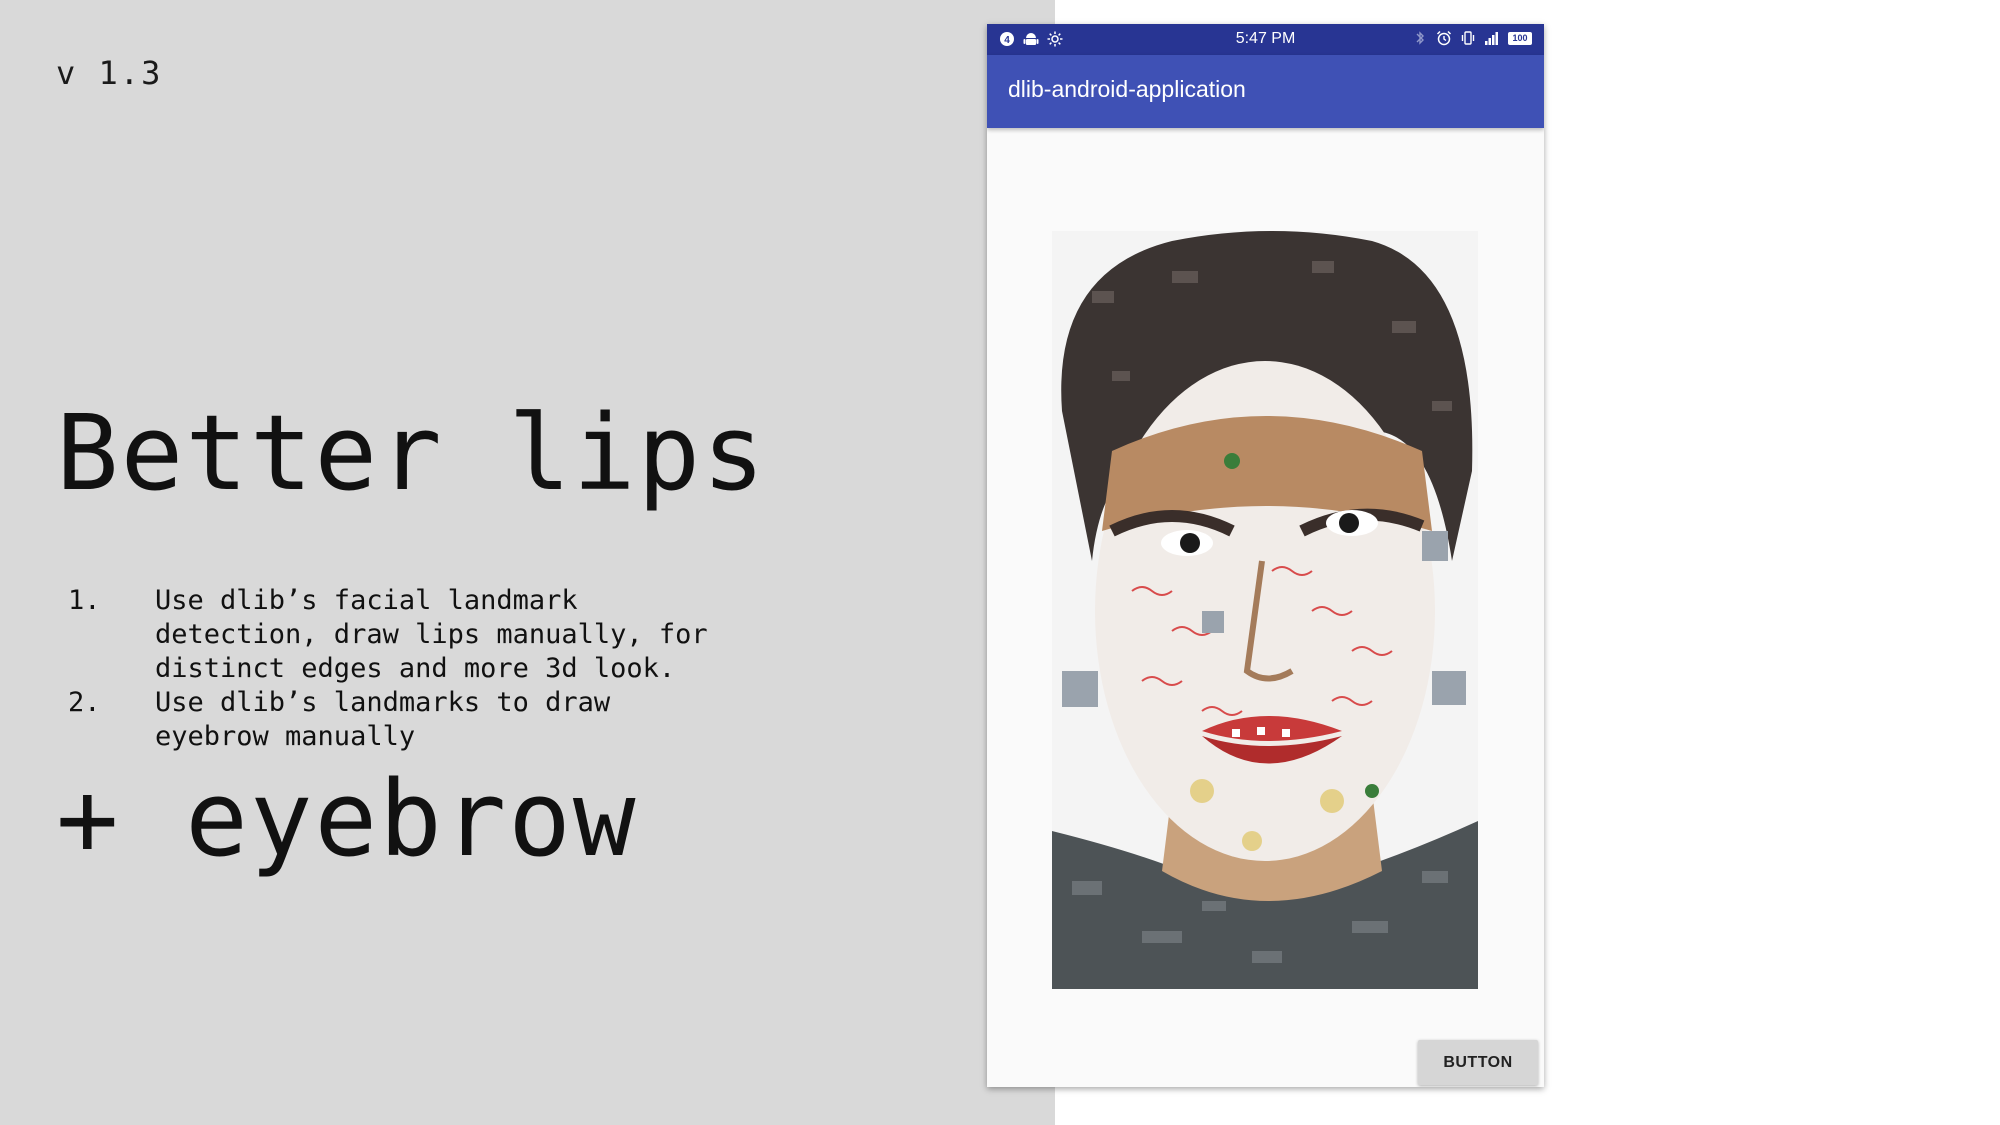 Image resolution: width=2000 pixels, height=1125 pixels. Describe the element at coordinates (411, 453) in the screenshot. I see `title-line-1: Better lips` at that location.